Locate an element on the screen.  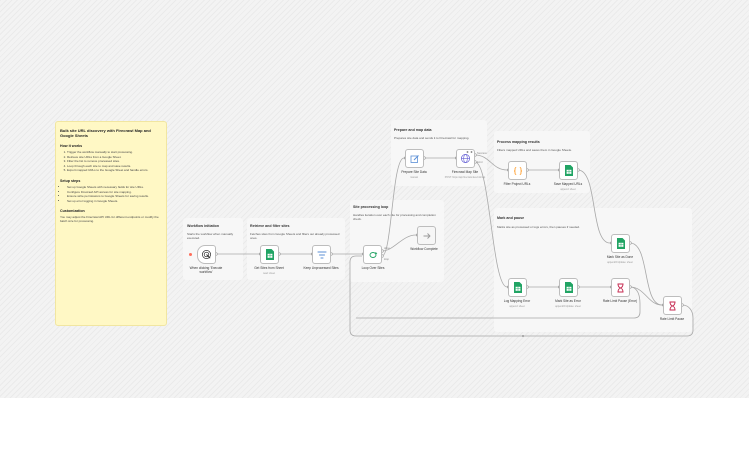
edge-label-loop: loop is located at coordinates (386, 259).